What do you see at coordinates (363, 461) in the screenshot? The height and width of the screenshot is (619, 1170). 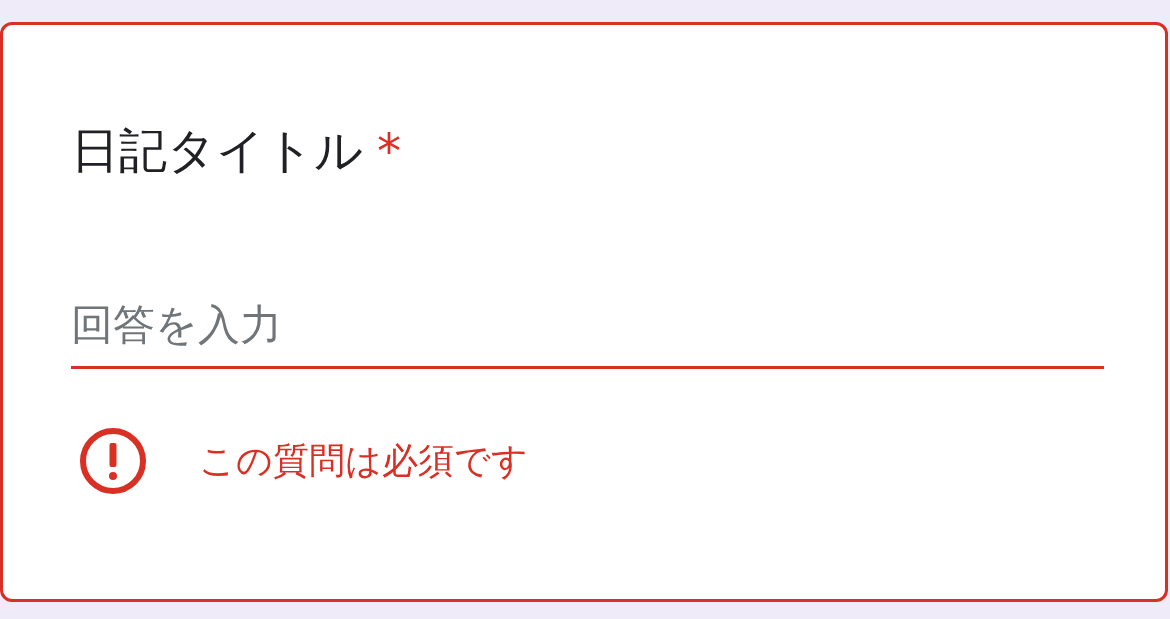 I see `error-message: この質問は必須です` at bounding box center [363, 461].